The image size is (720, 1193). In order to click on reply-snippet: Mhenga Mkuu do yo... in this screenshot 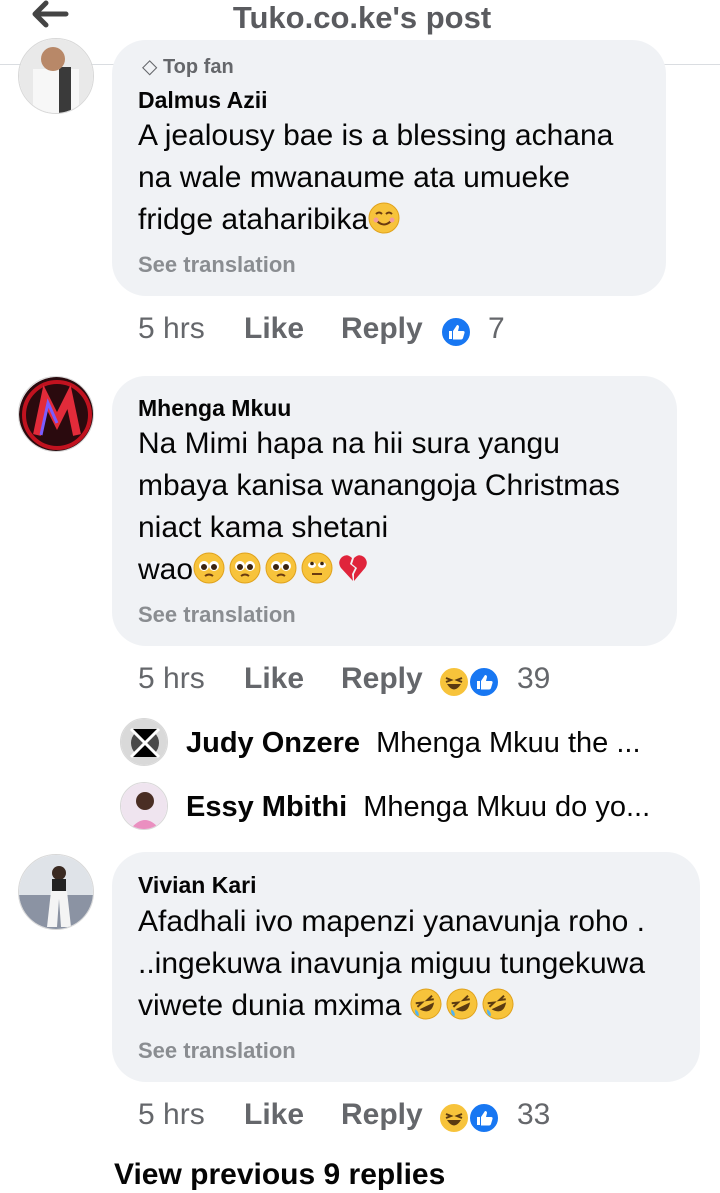, I will do `click(507, 807)`.